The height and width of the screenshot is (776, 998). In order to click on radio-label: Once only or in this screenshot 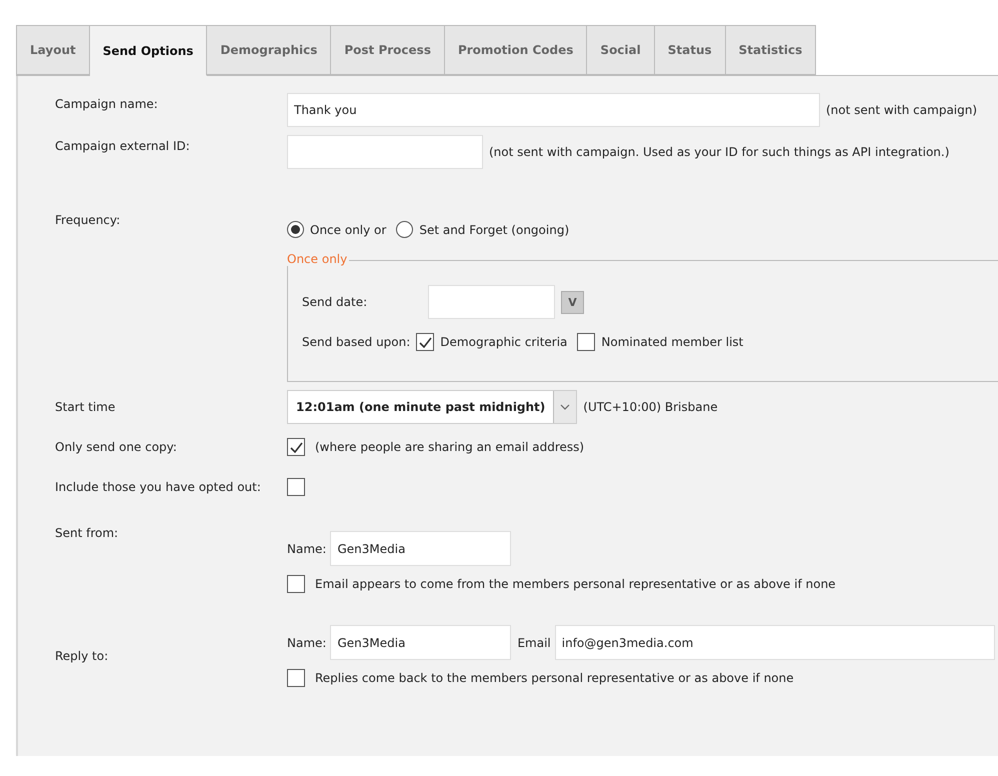, I will do `click(348, 229)`.